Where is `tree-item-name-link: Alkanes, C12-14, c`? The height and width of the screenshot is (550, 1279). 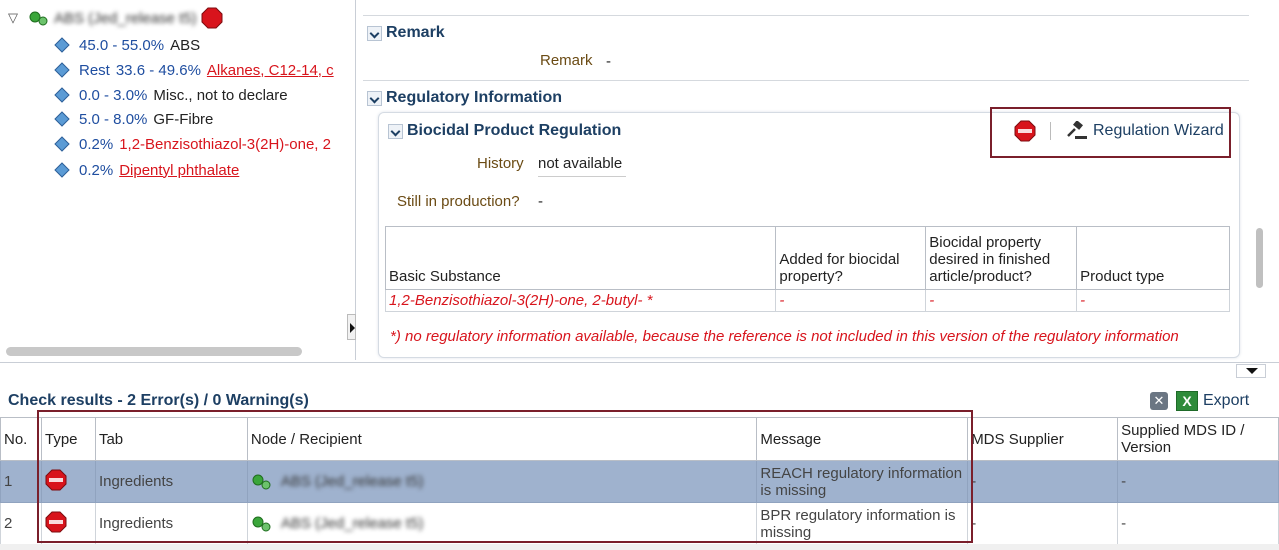
tree-item-name-link: Alkanes, C12-14, c is located at coordinates (270, 70).